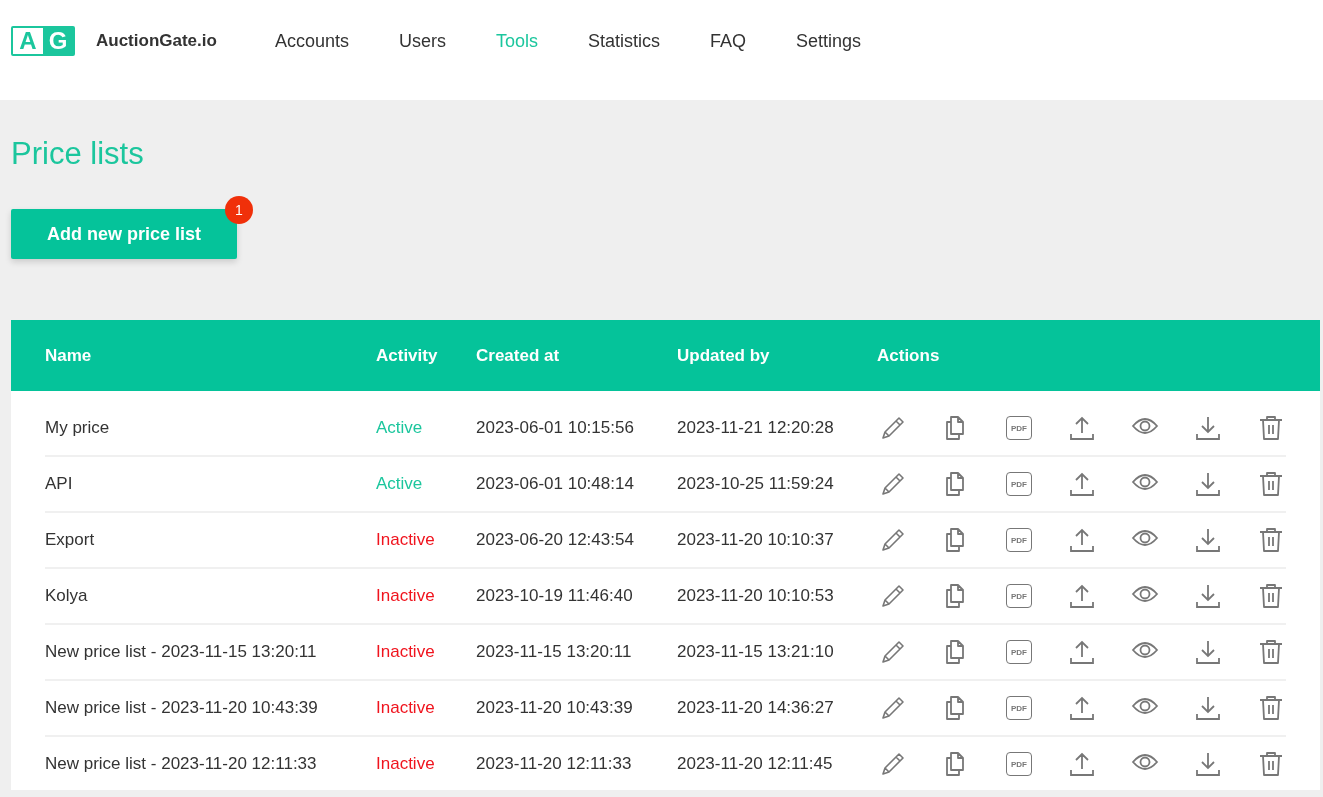 The width and height of the screenshot is (1323, 797). What do you see at coordinates (554, 652) in the screenshot?
I see `created-at-cell-text: 2023-11-15 13:20:11` at bounding box center [554, 652].